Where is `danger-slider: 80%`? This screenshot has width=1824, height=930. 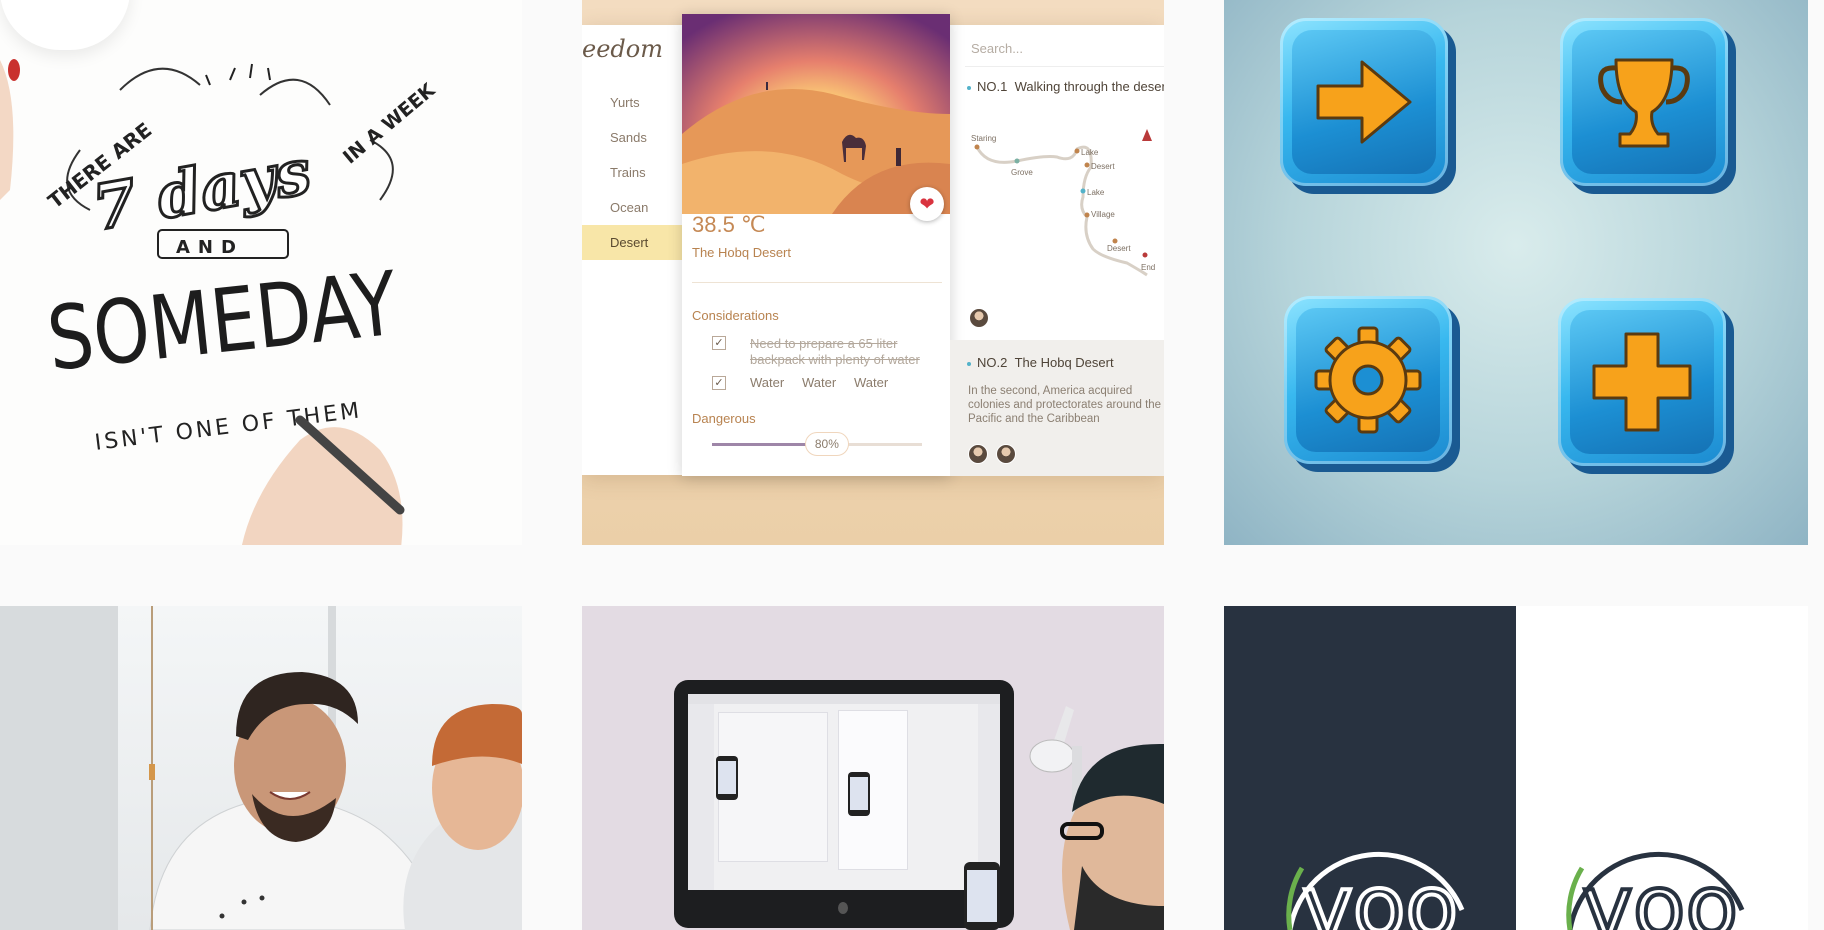 danger-slider: 80% is located at coordinates (817, 444).